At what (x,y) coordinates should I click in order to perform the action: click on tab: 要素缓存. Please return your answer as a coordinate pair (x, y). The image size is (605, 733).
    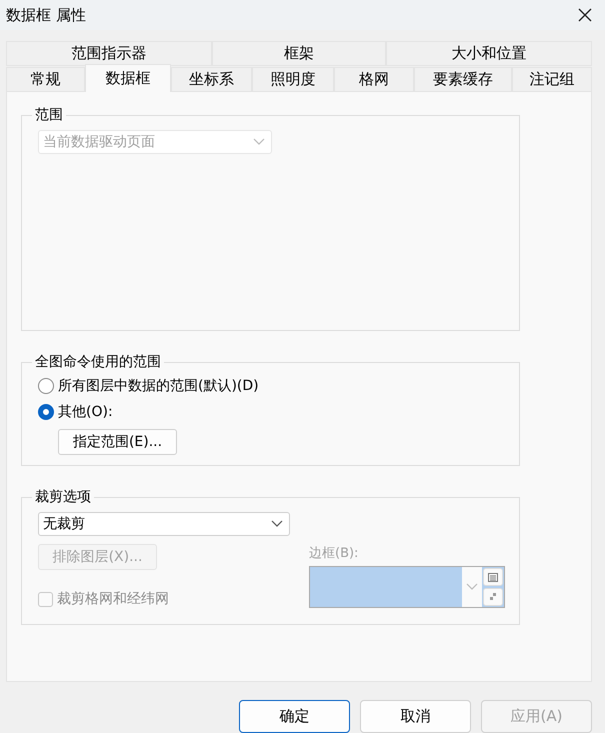
    Looking at the image, I should click on (463, 79).